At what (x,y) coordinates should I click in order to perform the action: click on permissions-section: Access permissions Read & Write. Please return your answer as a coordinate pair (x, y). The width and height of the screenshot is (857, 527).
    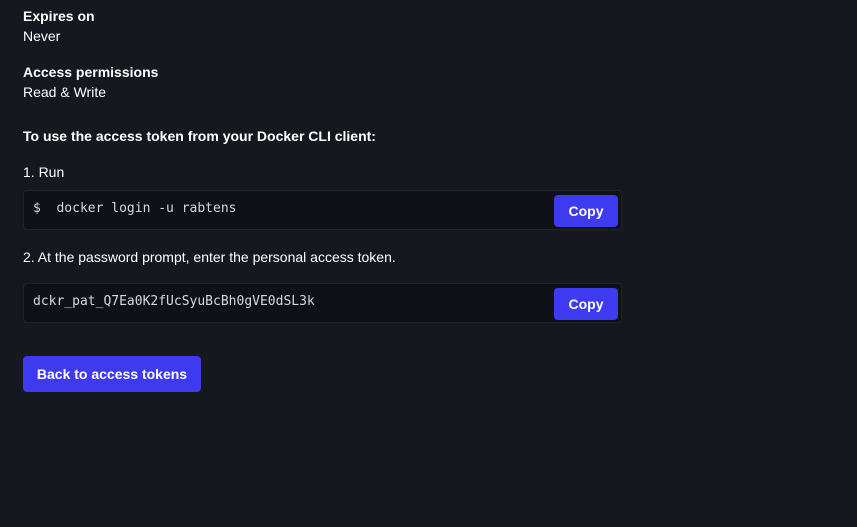
    Looking at the image, I should click on (90, 82).